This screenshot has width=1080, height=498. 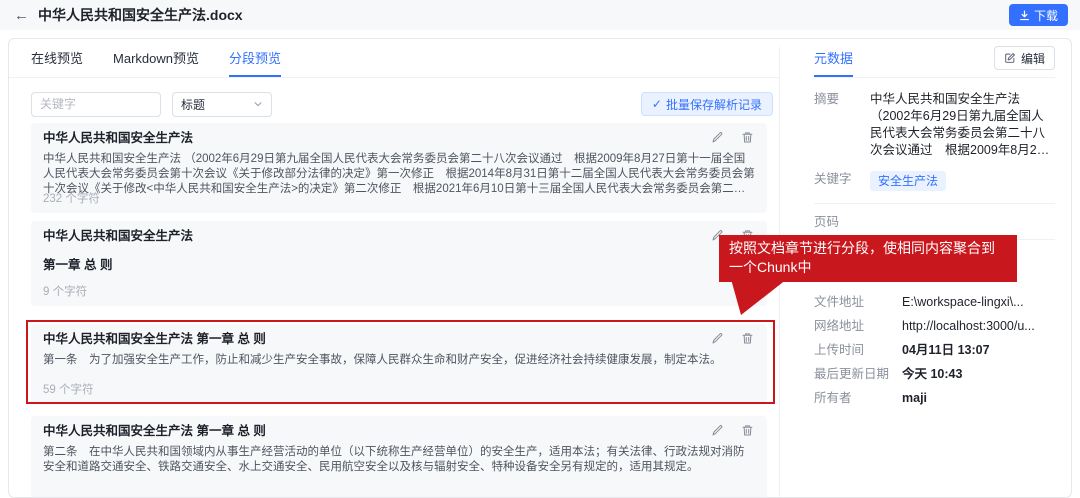 I want to click on keyword-search-input, so click(x=96, y=104).